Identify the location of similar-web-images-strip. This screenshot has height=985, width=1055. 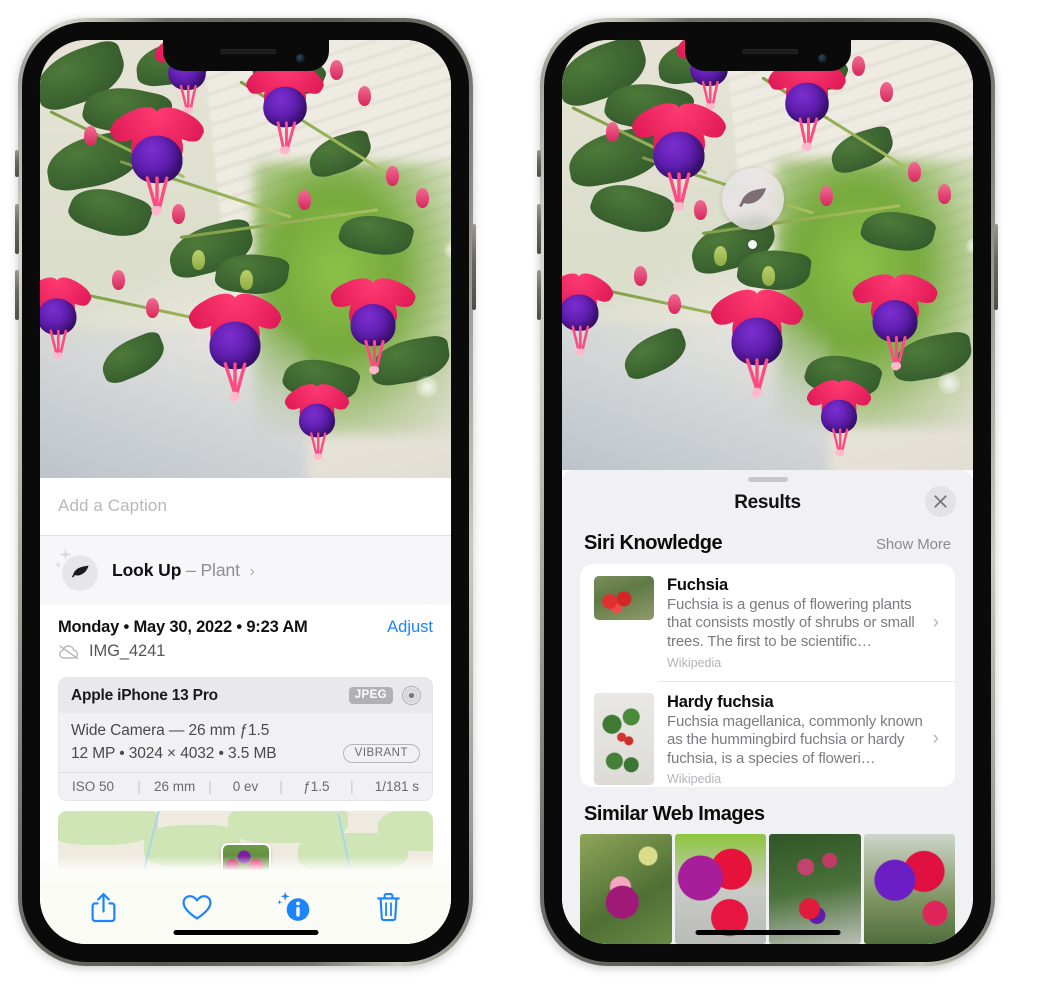
(767, 889).